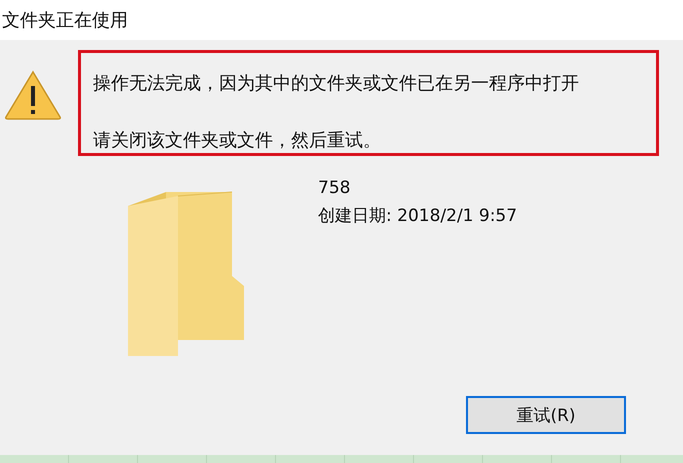 This screenshot has height=463, width=683. What do you see at coordinates (237, 140) in the screenshot?
I see `message-text: 请关闭该文件夹或文件，然后重试。` at bounding box center [237, 140].